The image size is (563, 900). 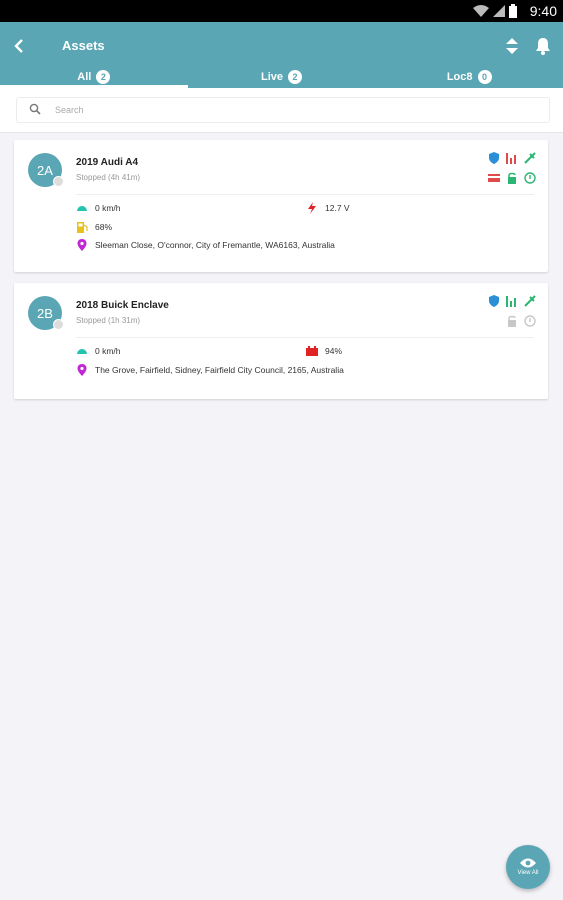 What do you see at coordinates (108, 320) in the screenshot?
I see `asset-status: Stopped (1h 31m)` at bounding box center [108, 320].